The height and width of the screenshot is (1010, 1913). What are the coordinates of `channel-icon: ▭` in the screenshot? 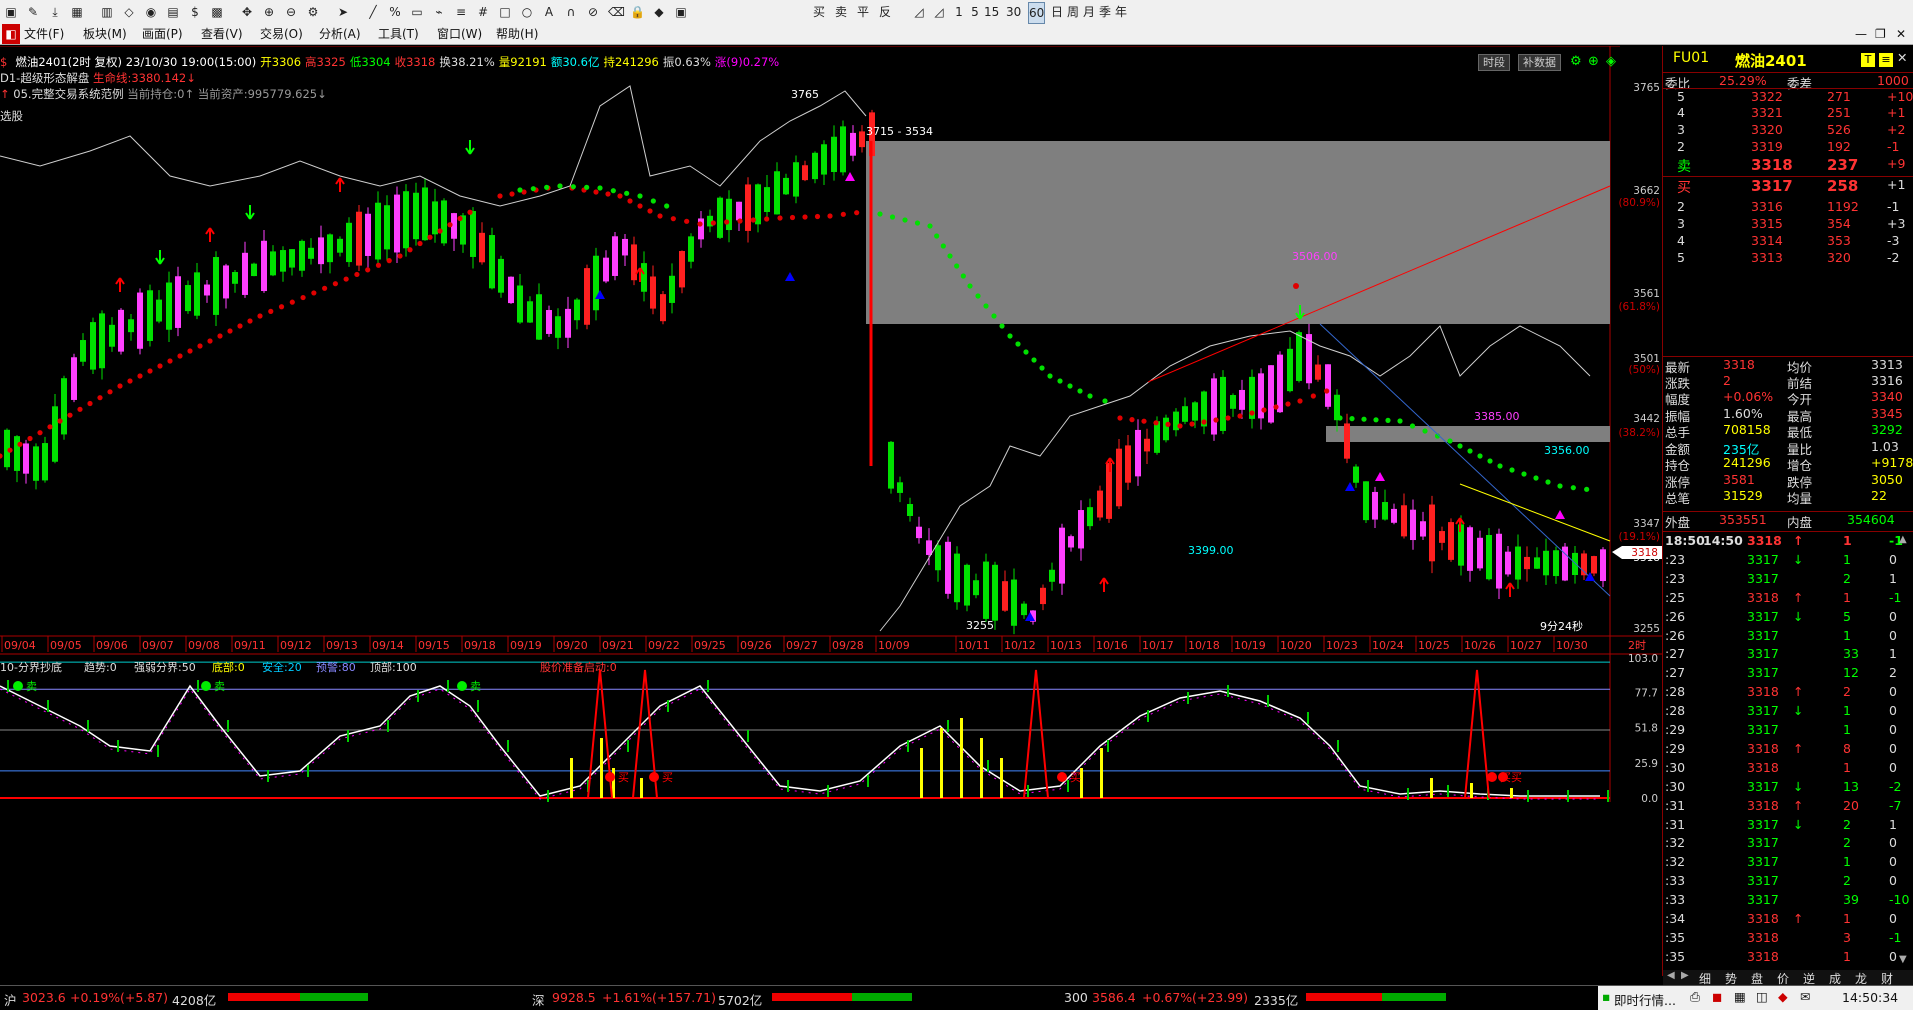 It's located at (417, 12).